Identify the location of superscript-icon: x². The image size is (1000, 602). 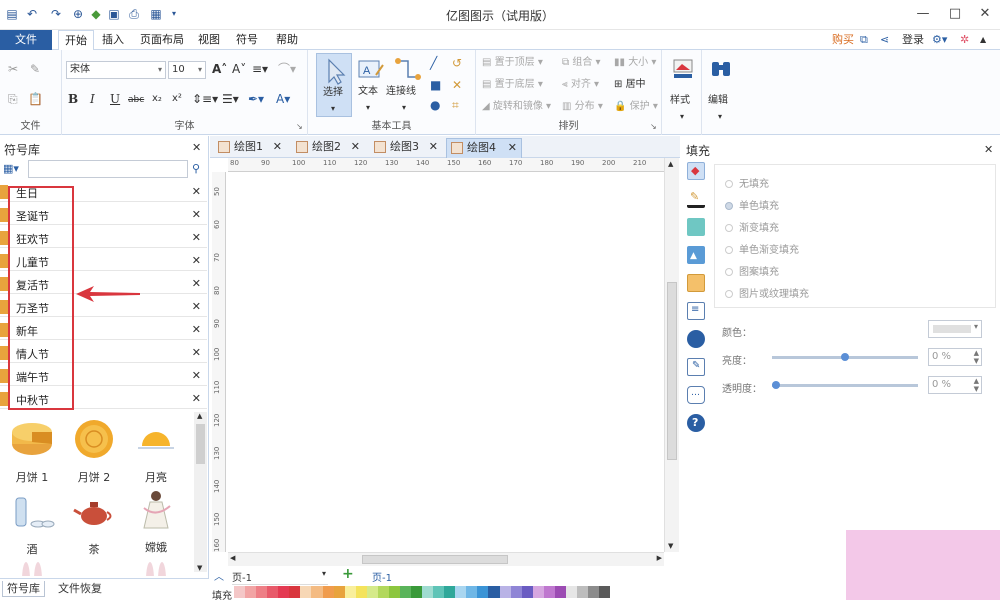
(177, 99).